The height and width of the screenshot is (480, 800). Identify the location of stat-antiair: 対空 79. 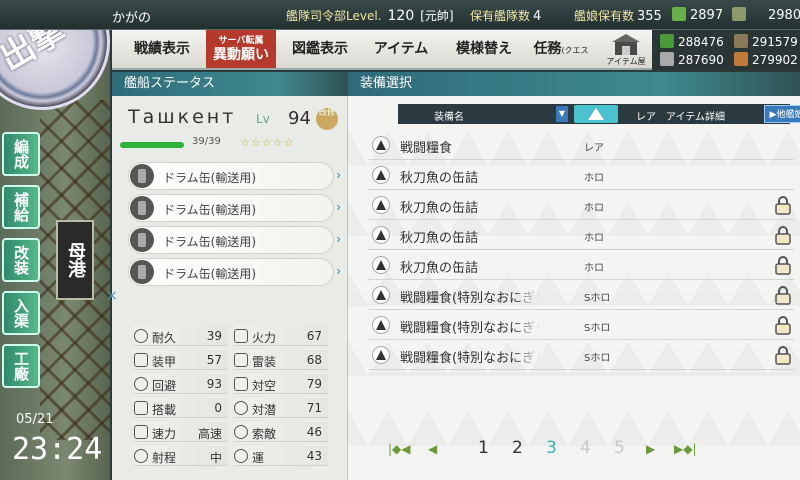
(281, 384).